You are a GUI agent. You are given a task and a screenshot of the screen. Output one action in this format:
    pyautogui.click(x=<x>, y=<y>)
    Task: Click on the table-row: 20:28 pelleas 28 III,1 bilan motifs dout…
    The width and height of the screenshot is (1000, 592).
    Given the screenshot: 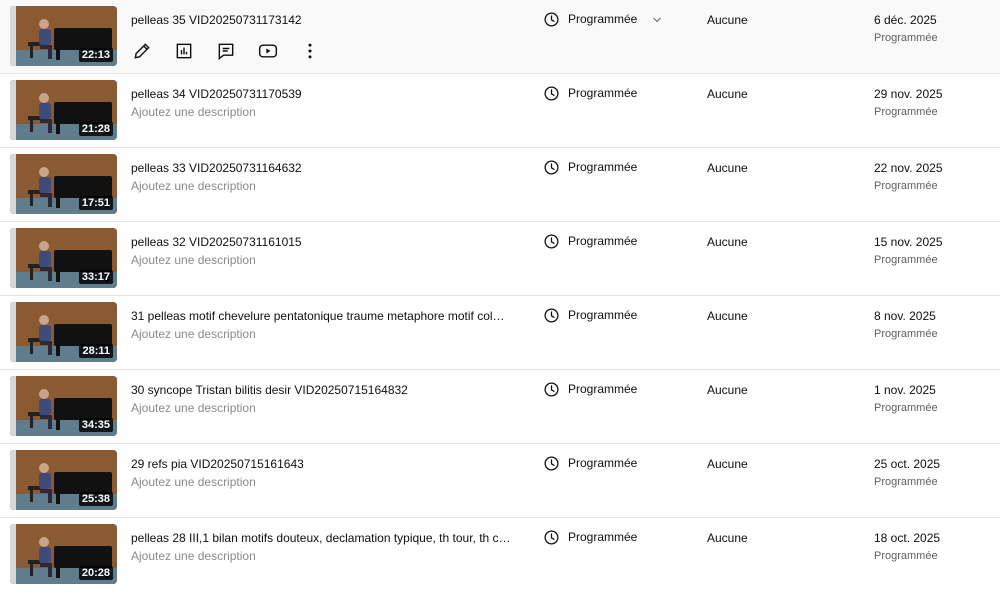 What is the action you would take?
    pyautogui.click(x=500, y=555)
    